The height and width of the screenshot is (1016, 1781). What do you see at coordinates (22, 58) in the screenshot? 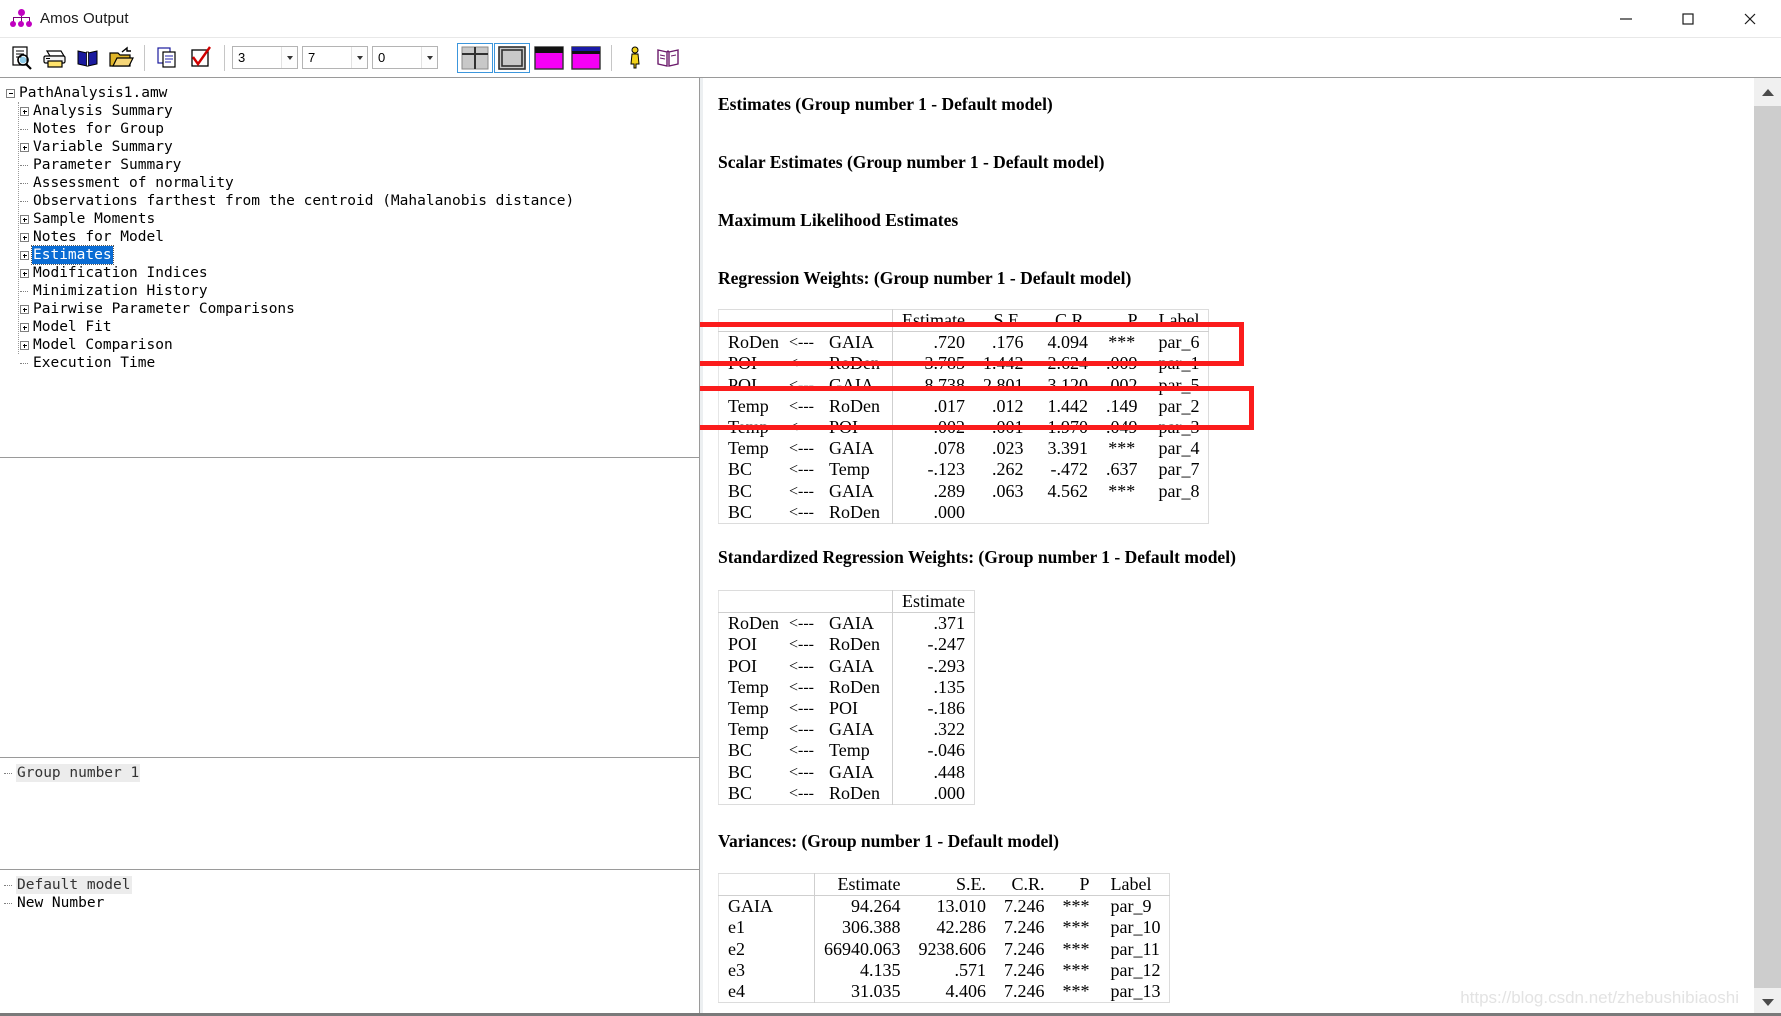
I see `print-preview-icon` at bounding box center [22, 58].